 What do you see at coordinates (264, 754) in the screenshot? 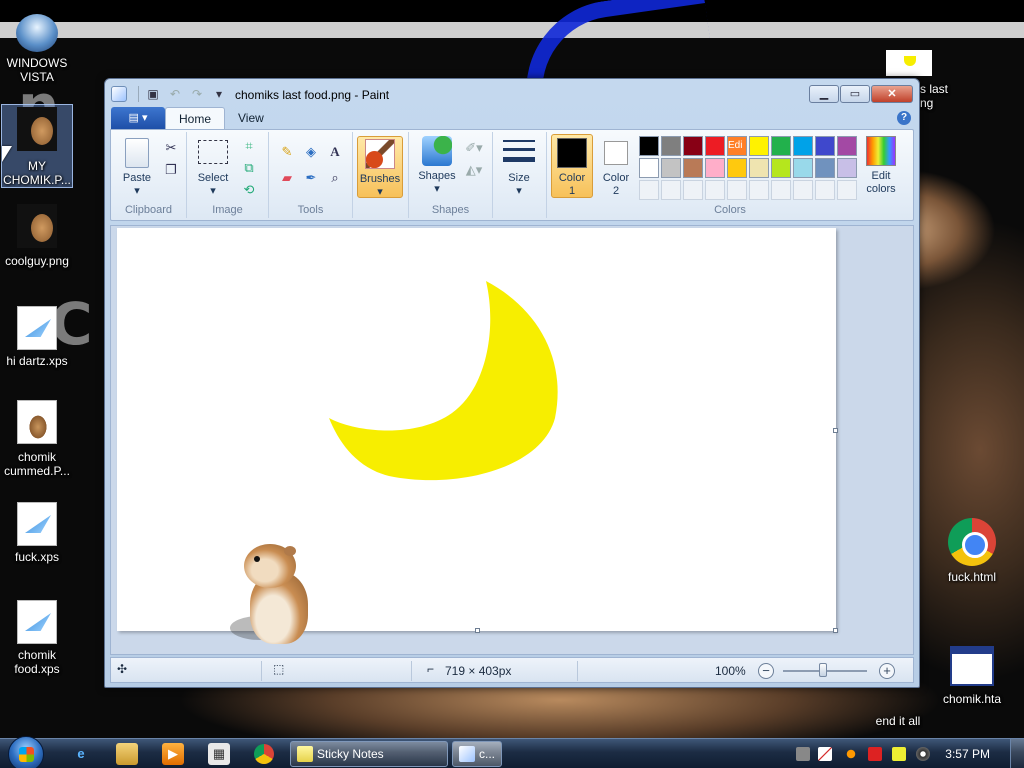
I see `chrome-icon` at bounding box center [264, 754].